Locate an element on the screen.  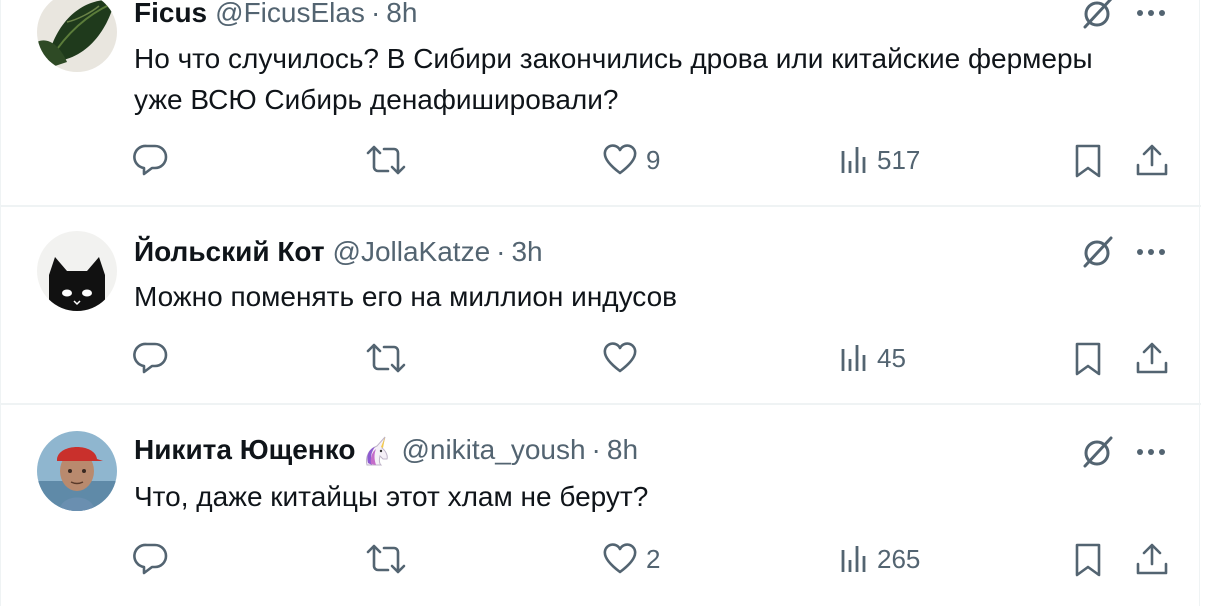
author-handle: @JollaKatze is located at coordinates (412, 252).